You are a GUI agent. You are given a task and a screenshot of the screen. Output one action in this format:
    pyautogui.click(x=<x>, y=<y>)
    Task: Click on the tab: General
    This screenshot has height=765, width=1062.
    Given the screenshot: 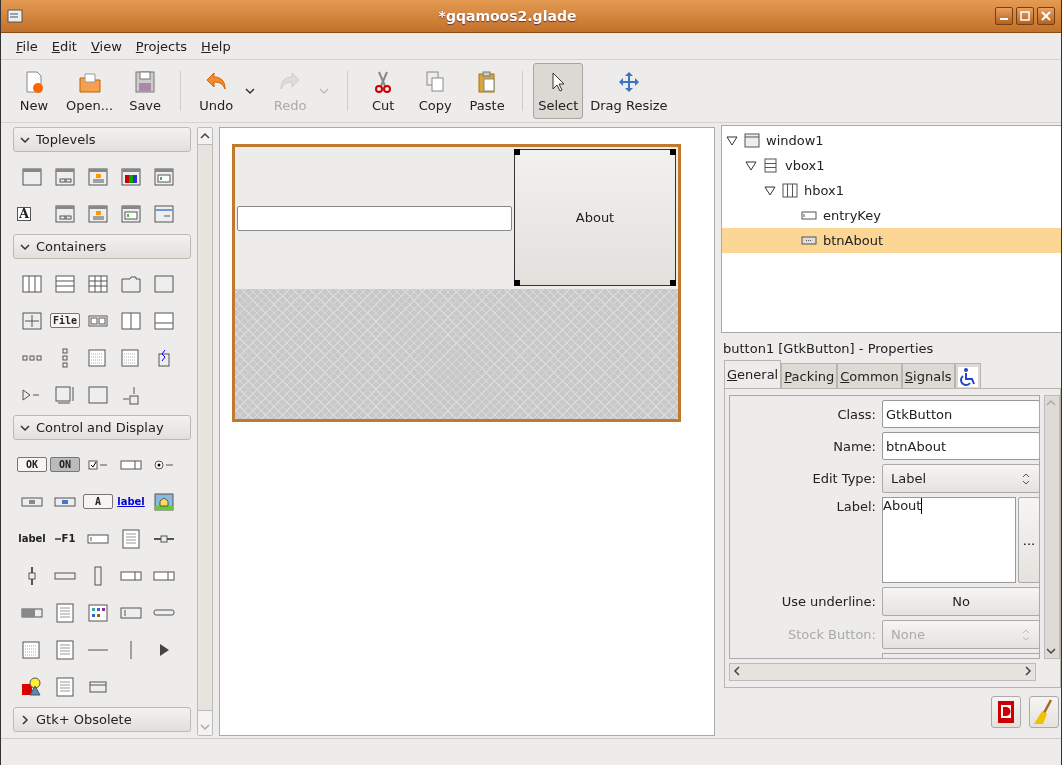 What is the action you would take?
    pyautogui.click(x=753, y=374)
    